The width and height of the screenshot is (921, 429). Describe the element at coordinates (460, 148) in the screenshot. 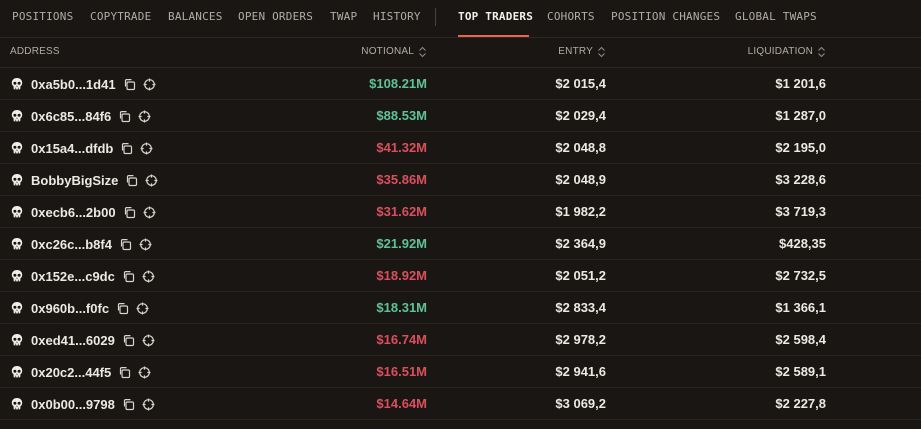

I see `table-row: 0x15a4...dfdb $41.32M $2 048,8 $2 195,0` at that location.